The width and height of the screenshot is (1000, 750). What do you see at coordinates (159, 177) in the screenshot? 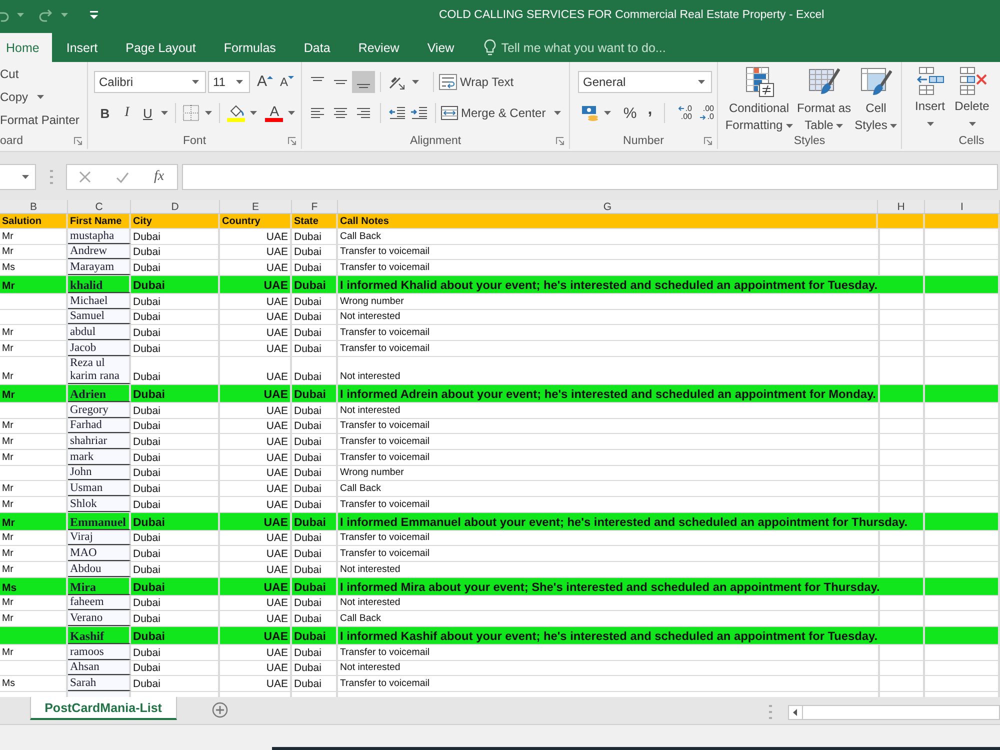
I see `insert-function-button: fx` at bounding box center [159, 177].